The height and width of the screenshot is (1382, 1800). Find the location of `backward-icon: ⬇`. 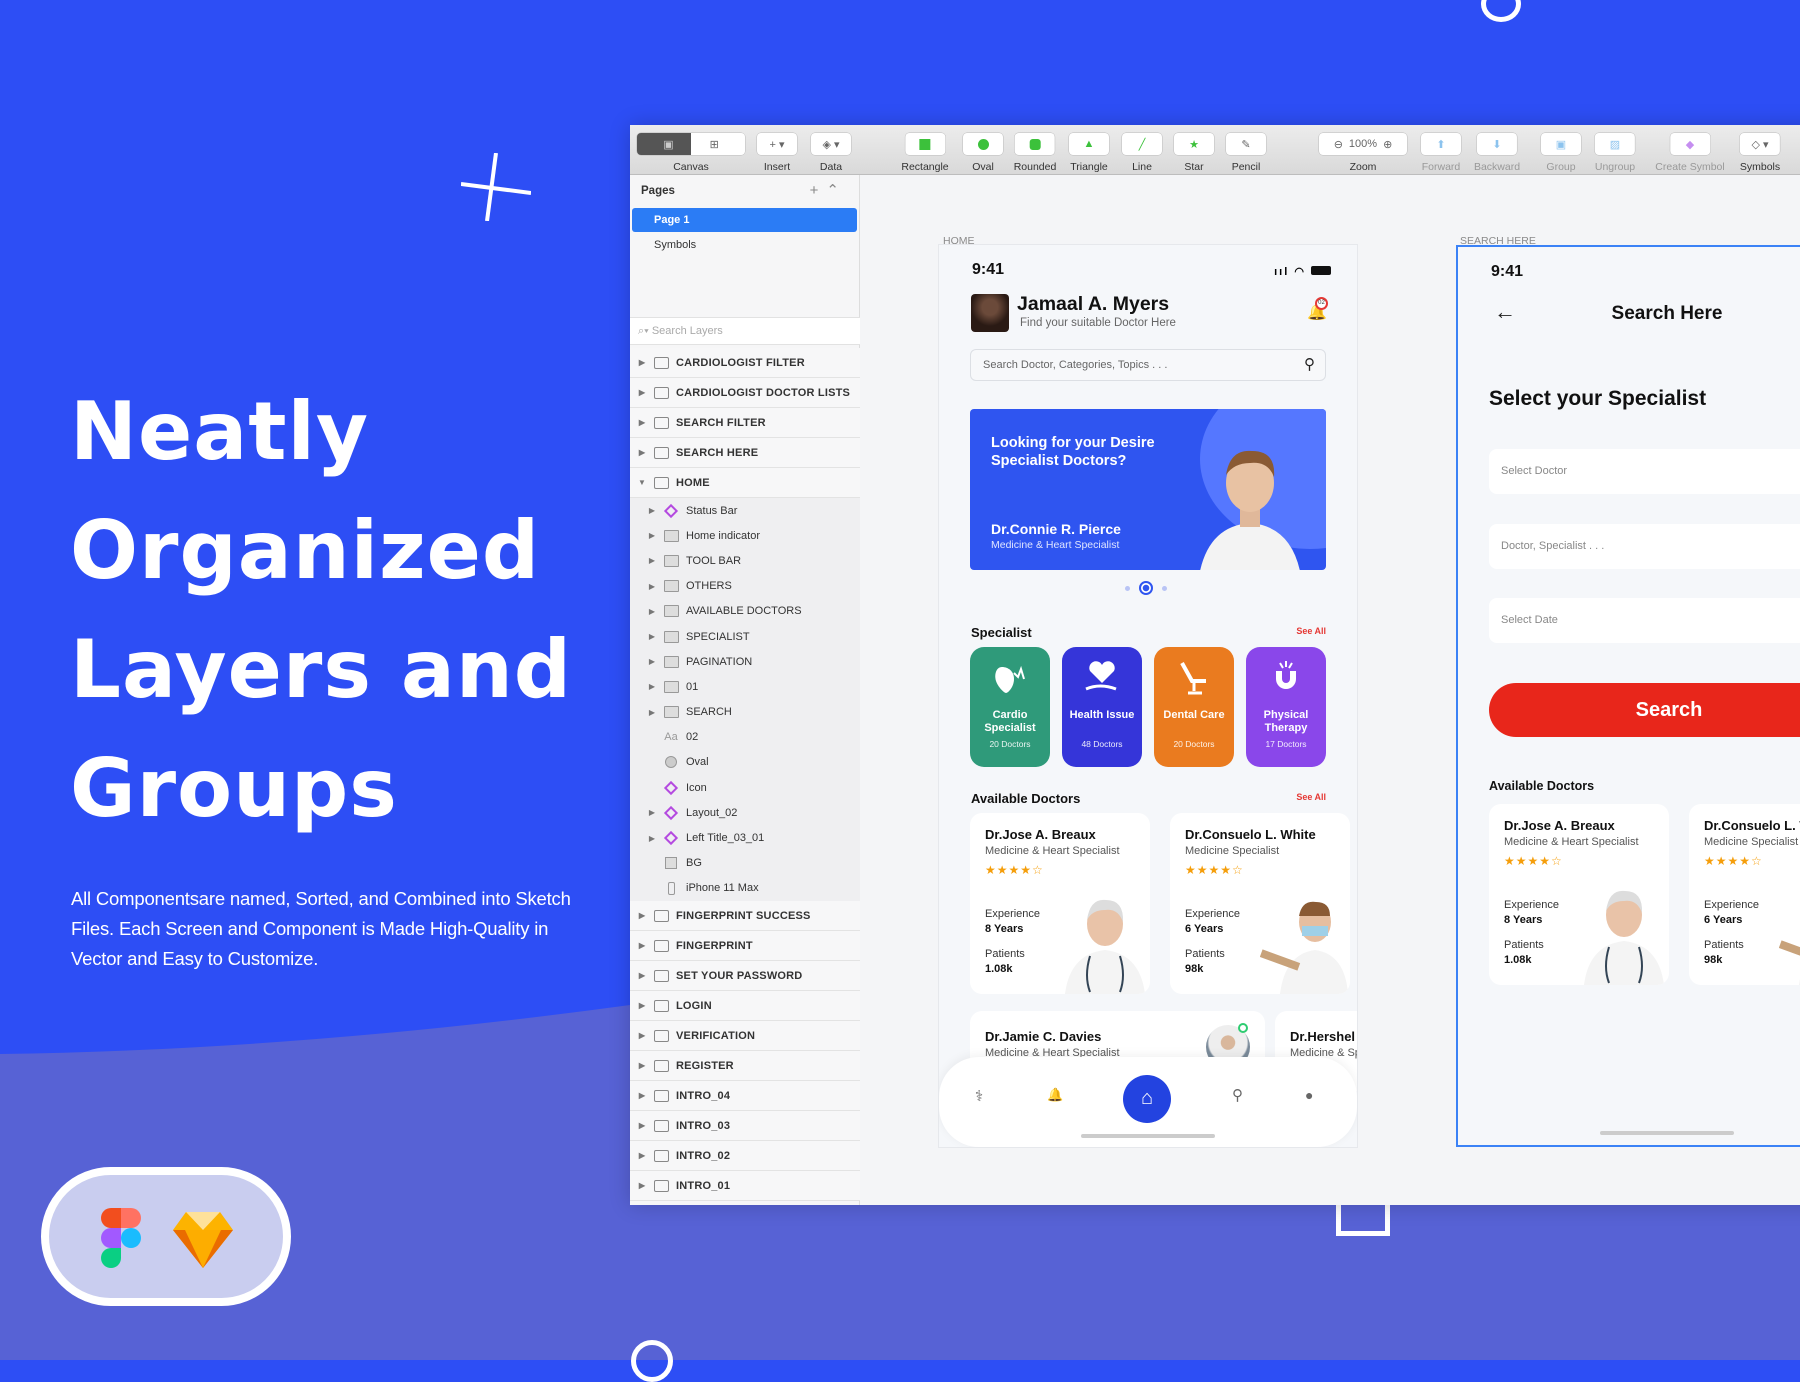

backward-icon: ⬇ is located at coordinates (1496, 144).